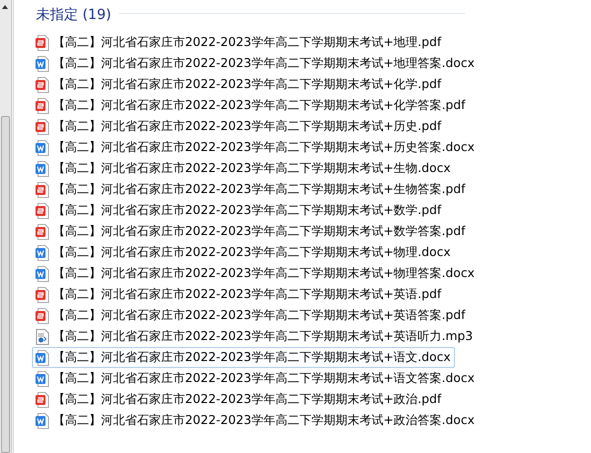 The width and height of the screenshot is (591, 453). I want to click on group-header: 未指定 (19), so click(63, 13).